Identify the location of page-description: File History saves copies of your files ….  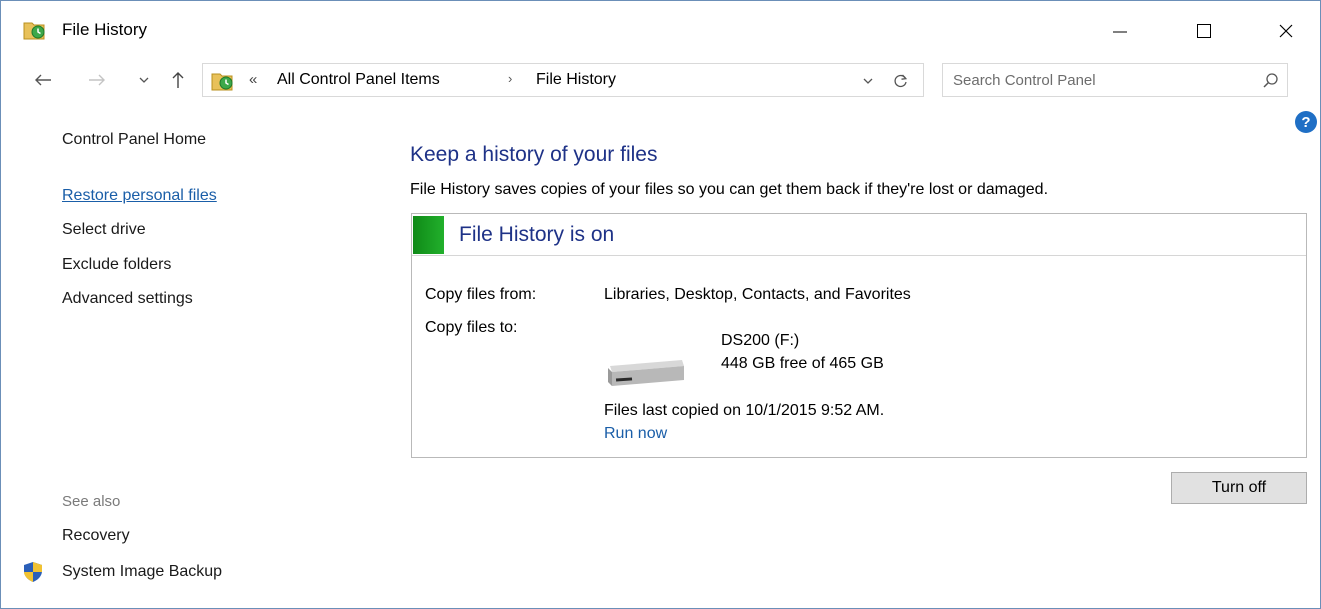
(729, 189).